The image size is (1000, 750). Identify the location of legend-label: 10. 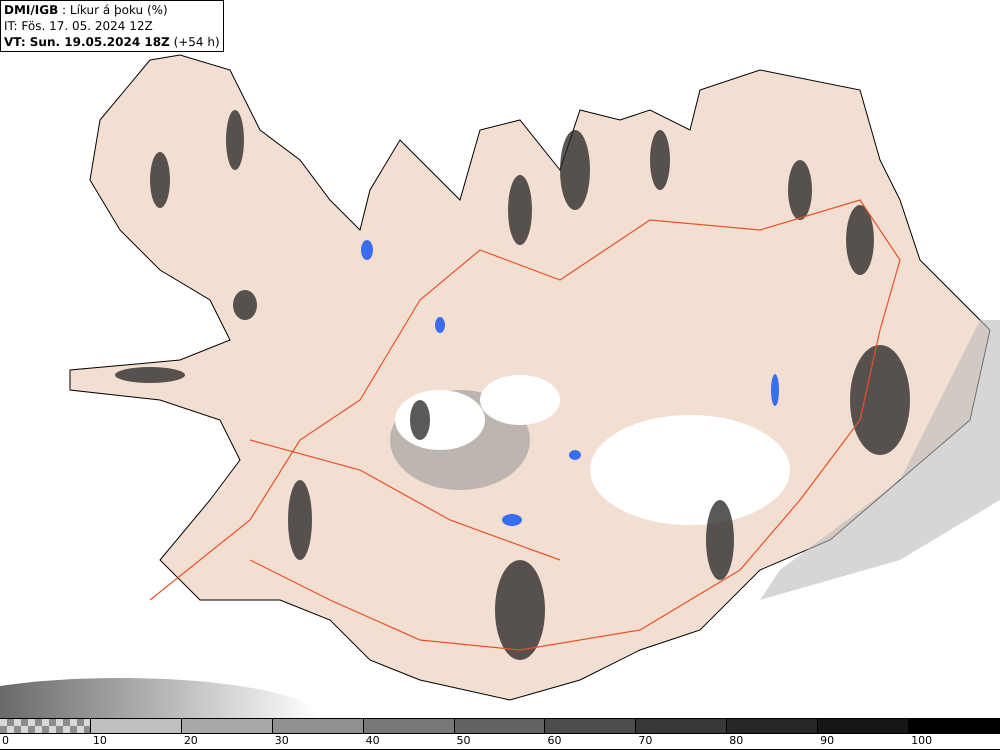
(99, 741).